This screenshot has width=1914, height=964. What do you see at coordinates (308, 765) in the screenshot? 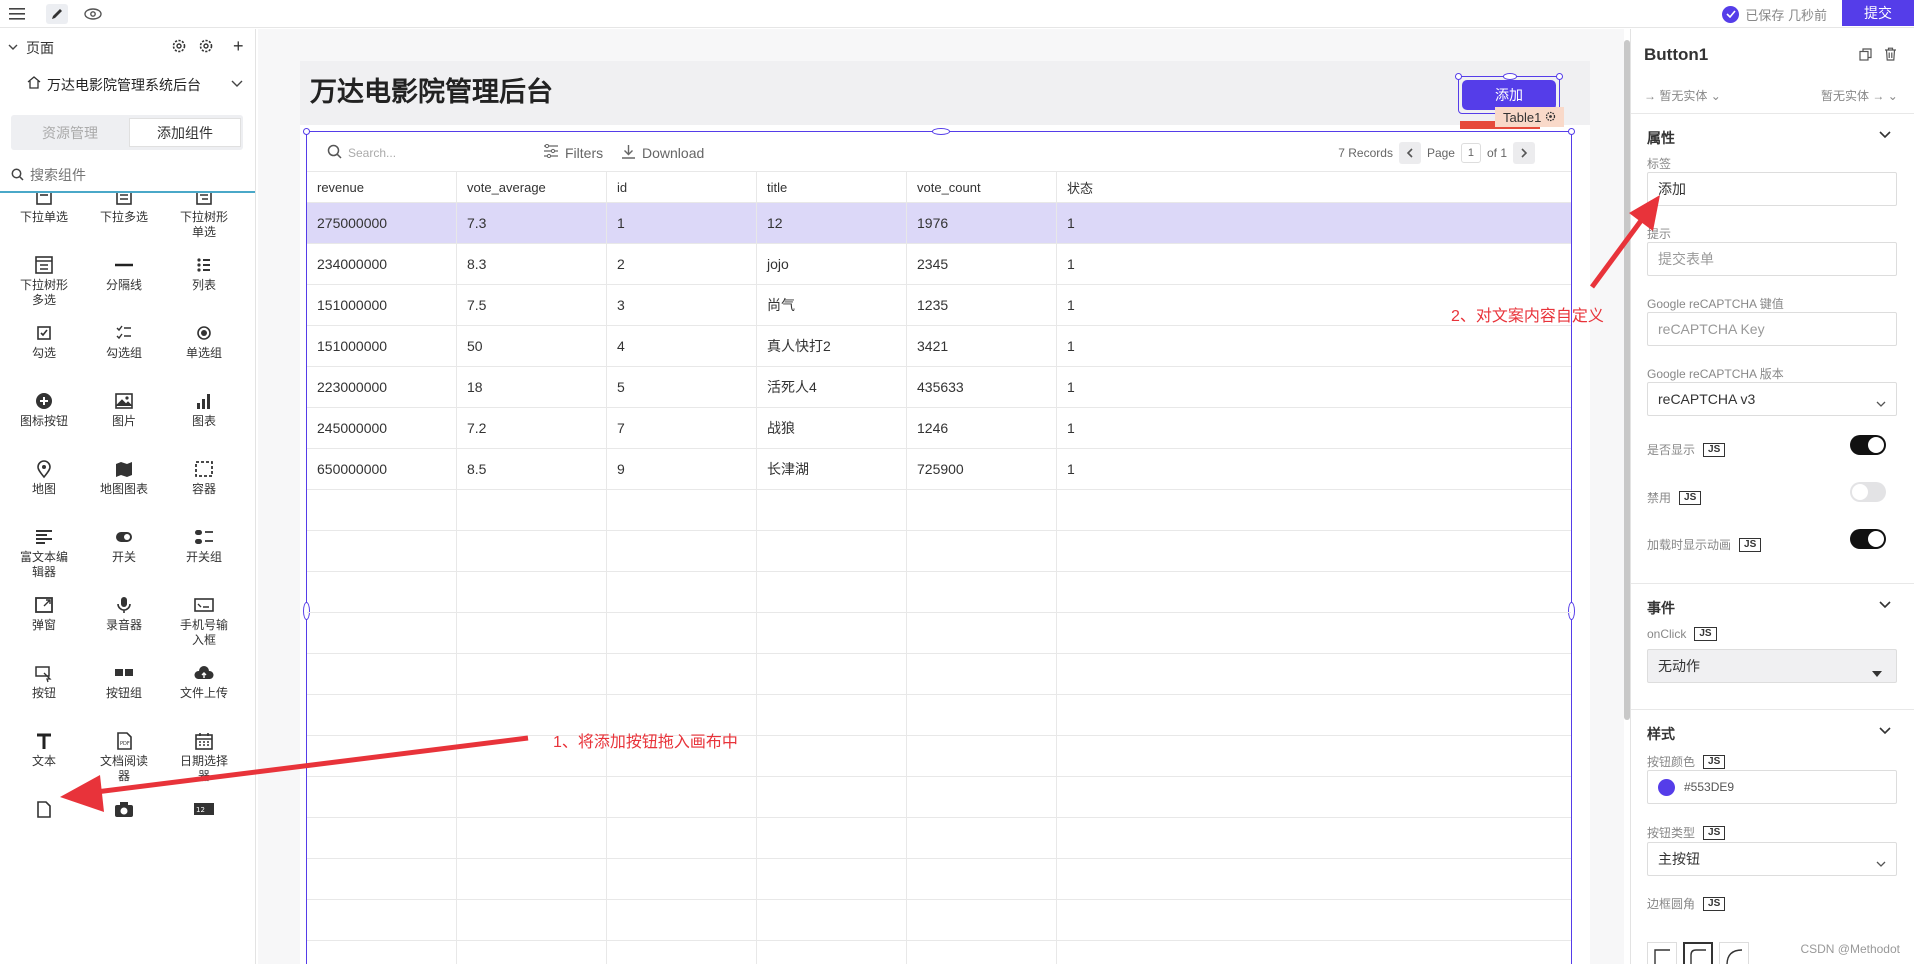
I see `drag-arrow-line` at bounding box center [308, 765].